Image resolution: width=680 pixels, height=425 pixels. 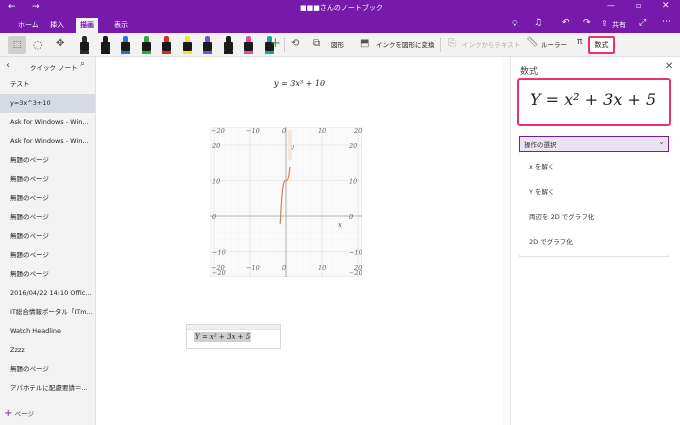 I want to click on ruler-icon: 📏︎, so click(x=532, y=42).